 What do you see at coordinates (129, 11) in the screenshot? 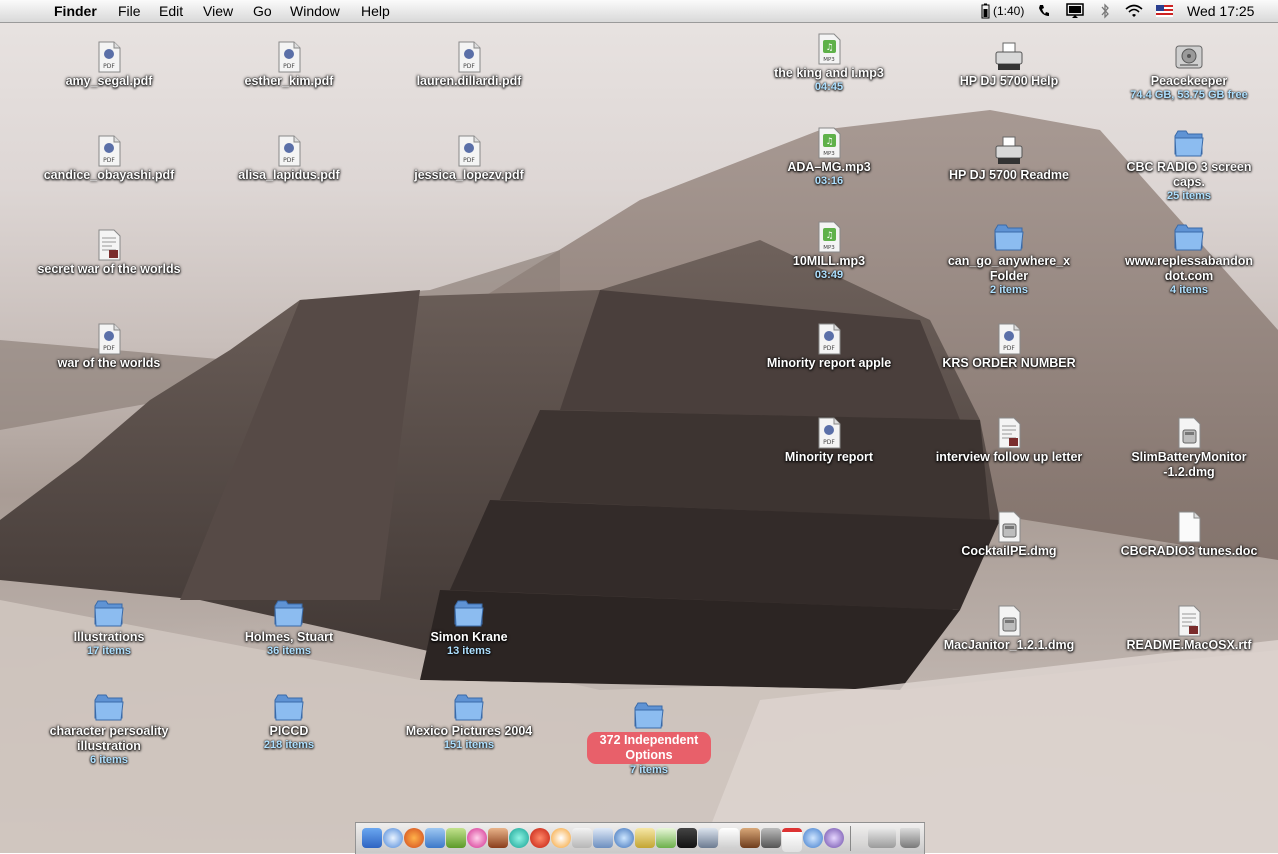
I see `menu-file: File` at bounding box center [129, 11].